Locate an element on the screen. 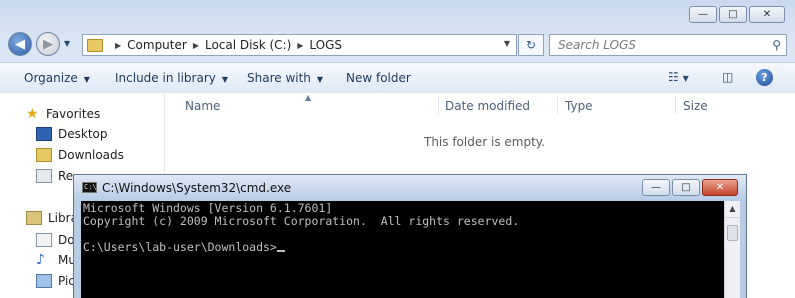  sidebar-item-favorites: ★ Favorites is located at coordinates (53, 114).